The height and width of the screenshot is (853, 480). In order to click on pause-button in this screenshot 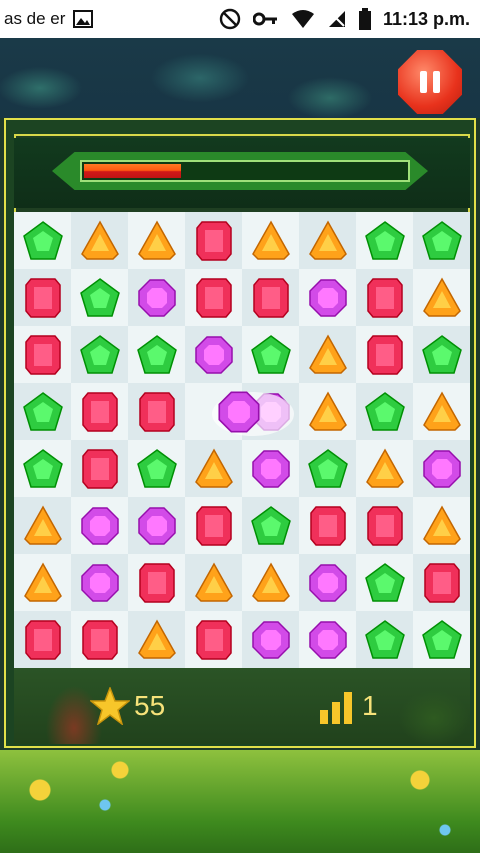, I will do `click(430, 82)`.